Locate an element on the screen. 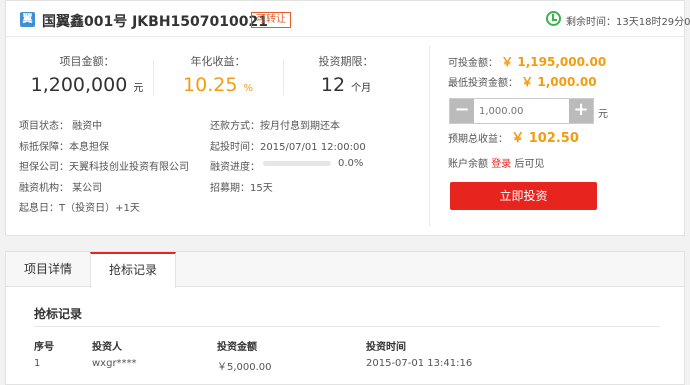 The height and width of the screenshot is (385, 690). table-cell-time: 2015-07-01 13:41:16 is located at coordinates (419, 363).